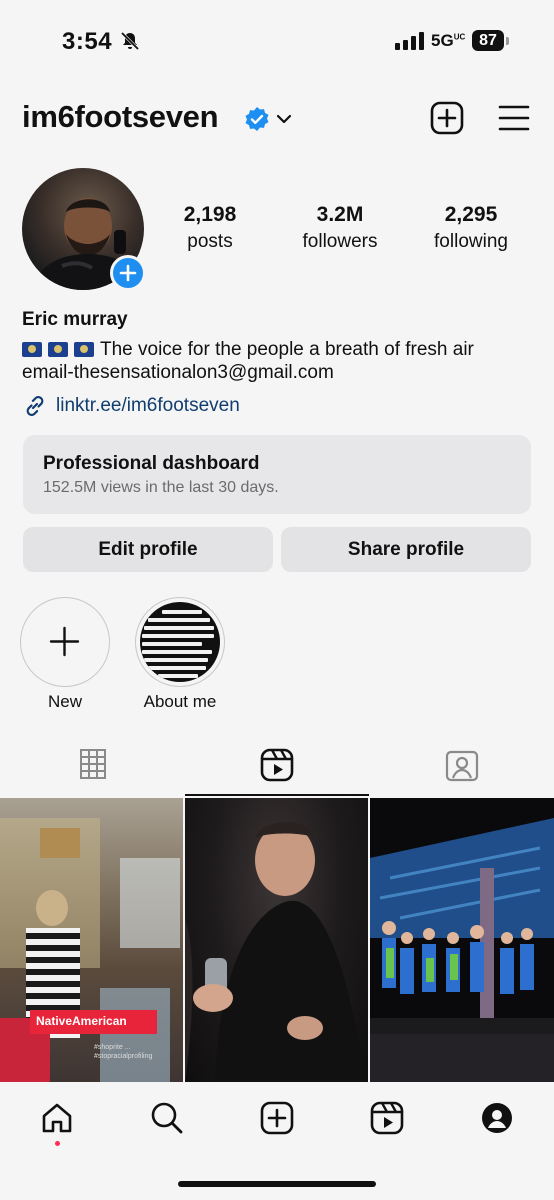 The width and height of the screenshot is (554, 1200). I want to click on status-bar: 3:54 5GUC 87, so click(277, 40).